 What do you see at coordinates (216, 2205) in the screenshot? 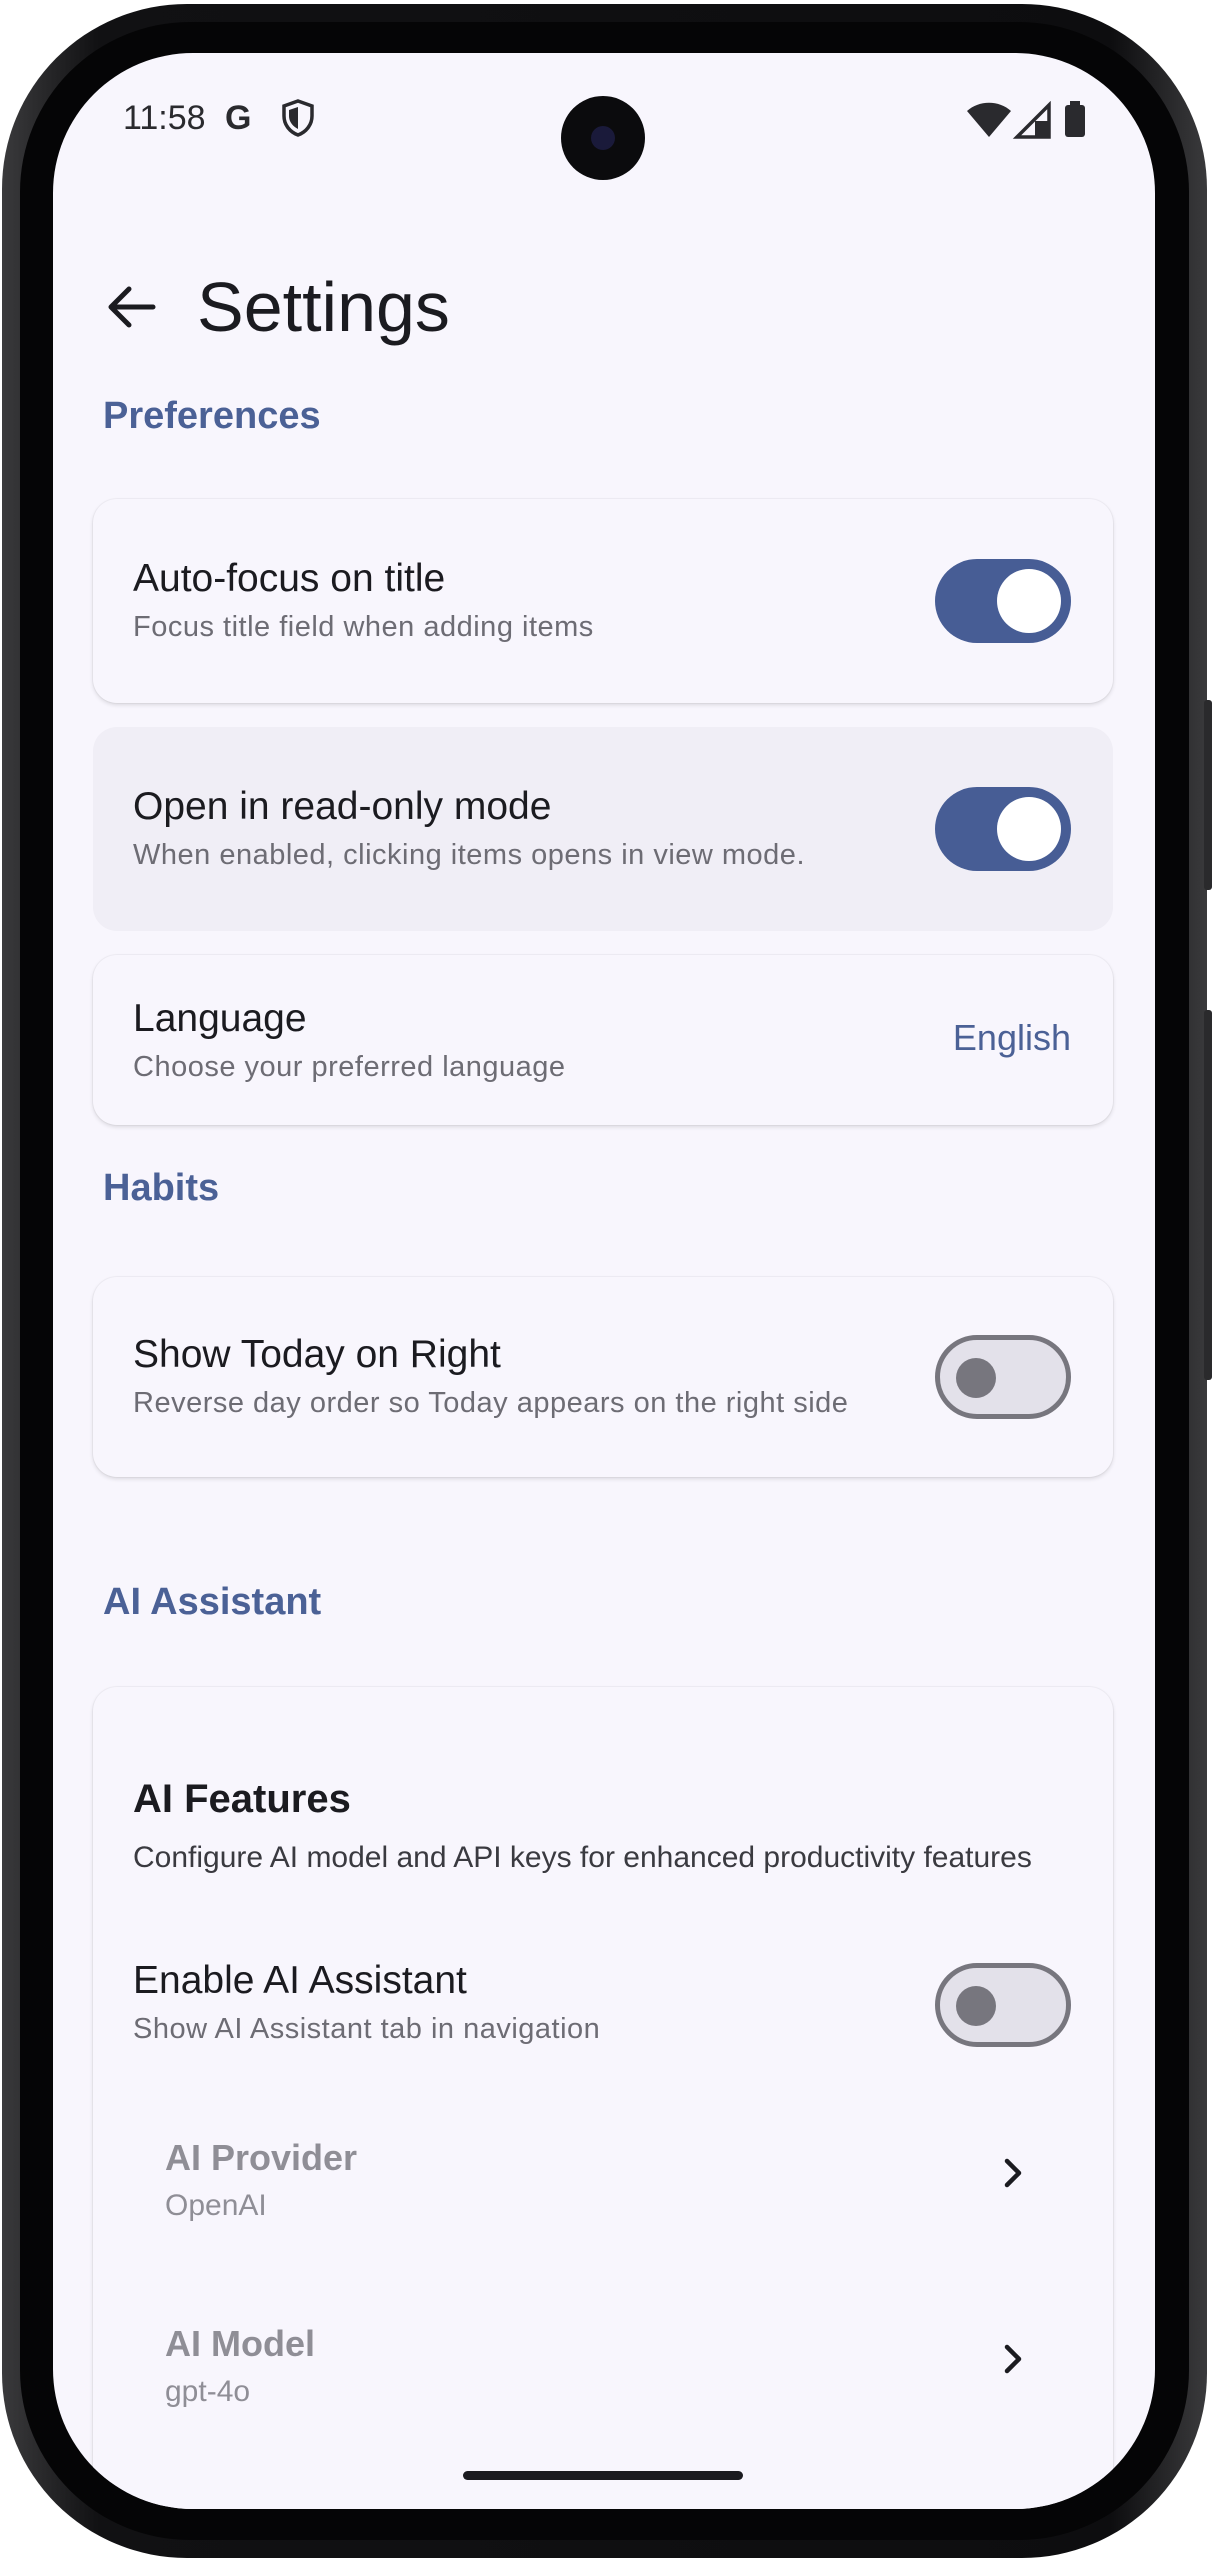
I see `ai-provider-value: OpenAI` at bounding box center [216, 2205].